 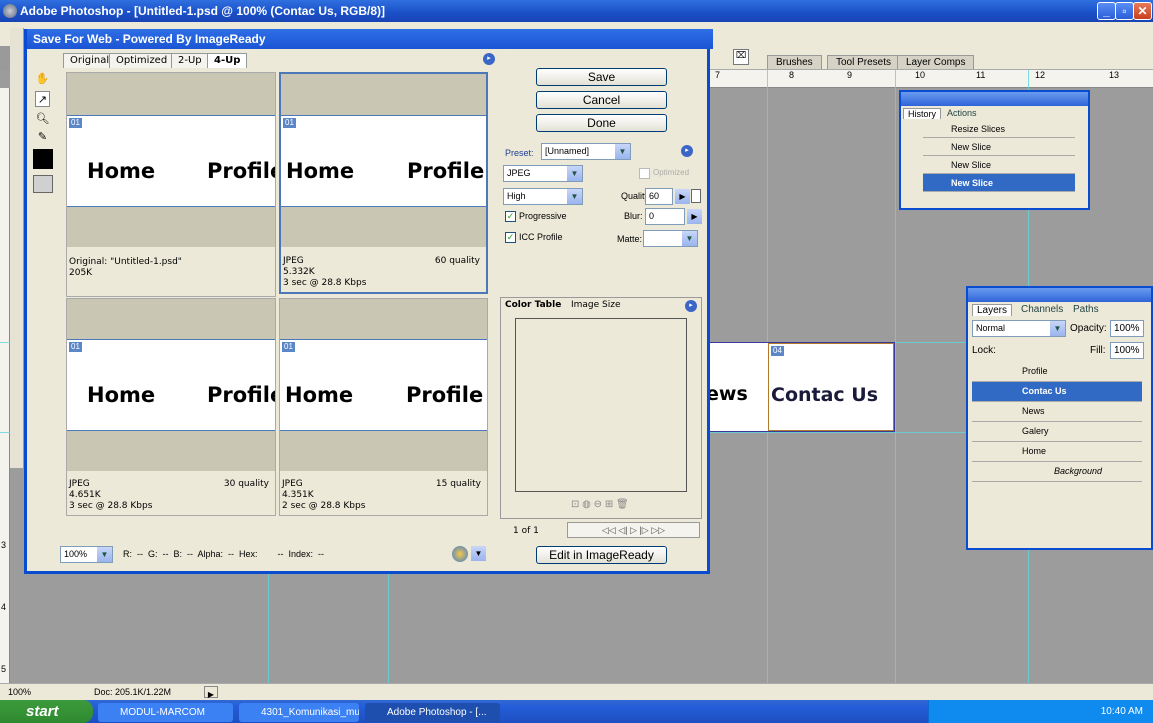 What do you see at coordinates (1057, 452) in the screenshot?
I see `layer-row: Home` at bounding box center [1057, 452].